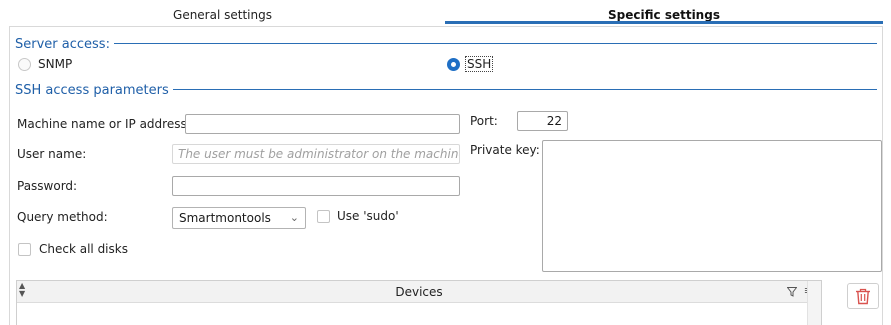 This screenshot has height=325, width=891. What do you see at coordinates (453, 64) in the screenshot?
I see `ssh-radio` at bounding box center [453, 64].